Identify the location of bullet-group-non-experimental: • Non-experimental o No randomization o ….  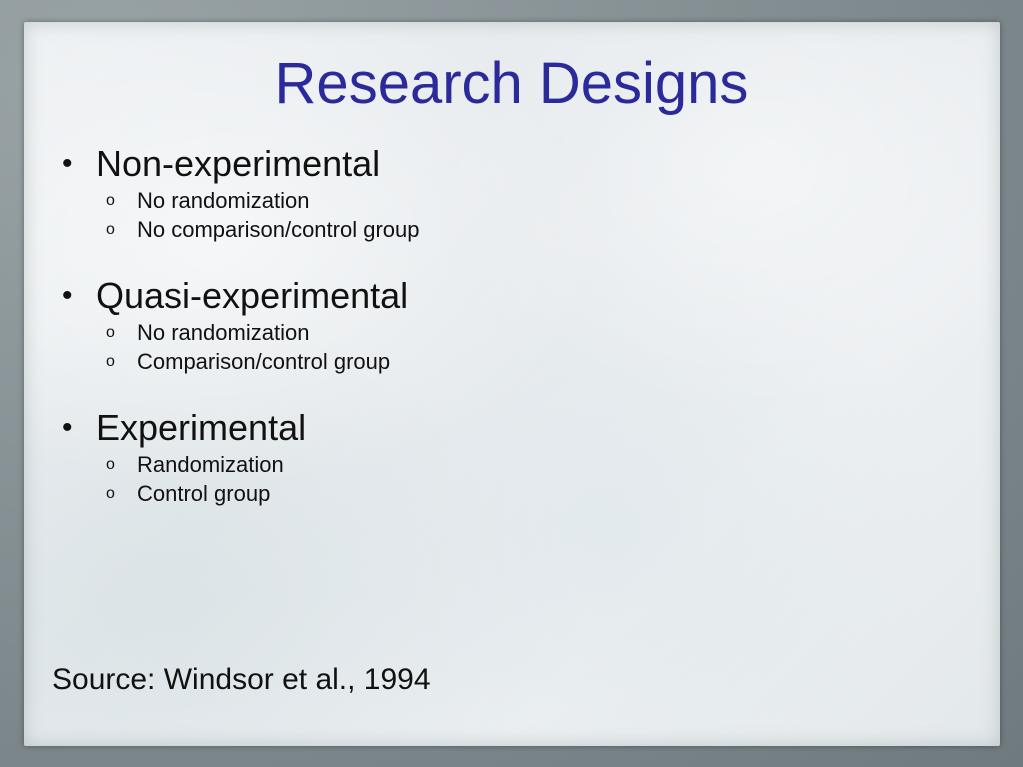
(512, 193).